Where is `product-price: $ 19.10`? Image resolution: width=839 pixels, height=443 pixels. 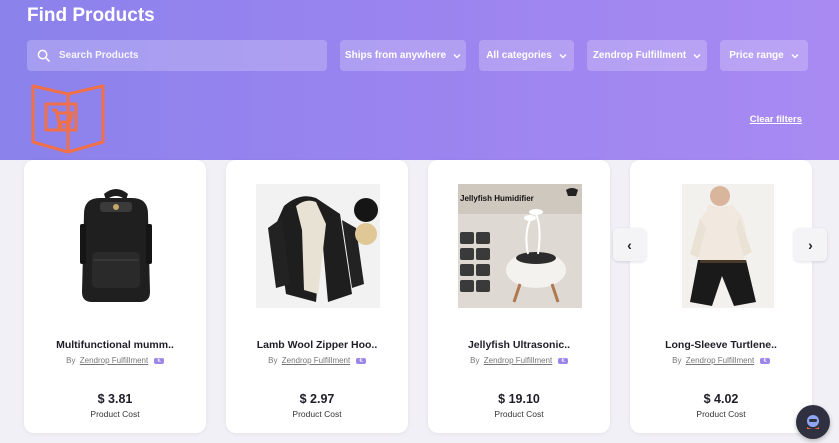 product-price: $ 19.10 is located at coordinates (519, 399).